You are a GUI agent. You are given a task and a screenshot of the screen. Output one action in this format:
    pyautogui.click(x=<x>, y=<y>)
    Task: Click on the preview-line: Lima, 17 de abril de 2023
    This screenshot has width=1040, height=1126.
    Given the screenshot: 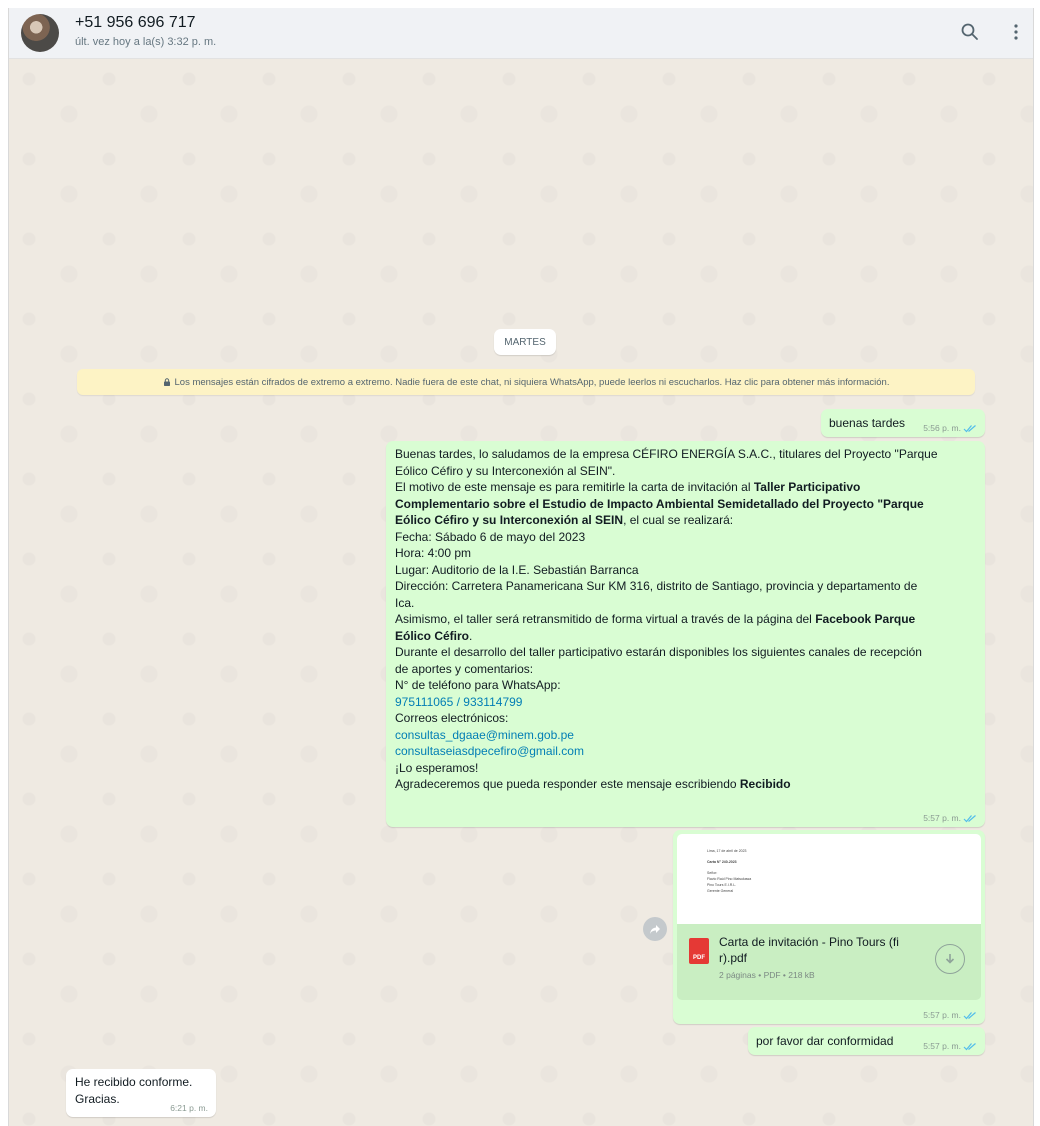 What is the action you would take?
    pyautogui.click(x=727, y=851)
    